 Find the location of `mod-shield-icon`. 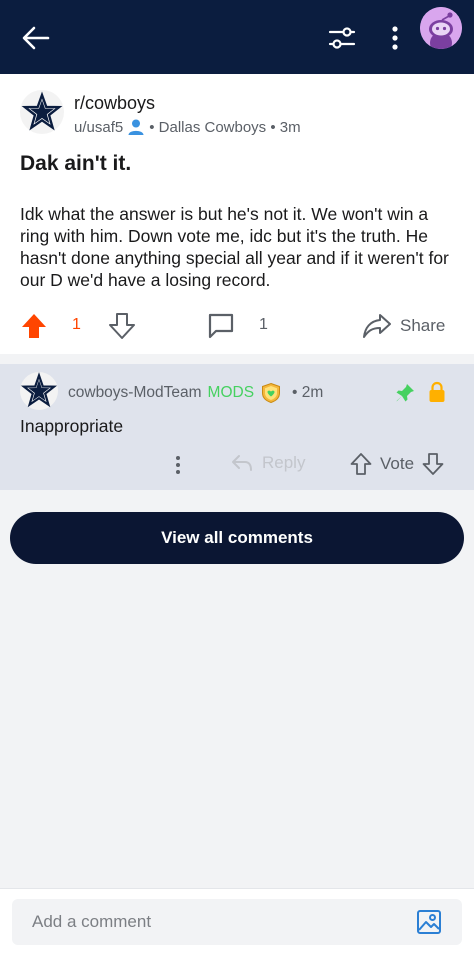

mod-shield-icon is located at coordinates (271, 393).